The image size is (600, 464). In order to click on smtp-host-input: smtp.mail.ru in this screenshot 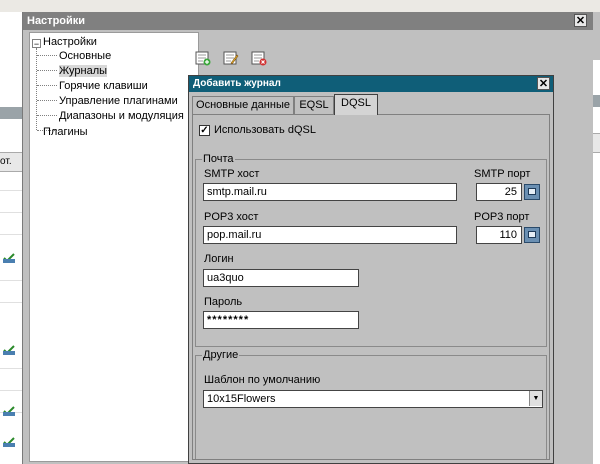, I will do `click(330, 192)`.